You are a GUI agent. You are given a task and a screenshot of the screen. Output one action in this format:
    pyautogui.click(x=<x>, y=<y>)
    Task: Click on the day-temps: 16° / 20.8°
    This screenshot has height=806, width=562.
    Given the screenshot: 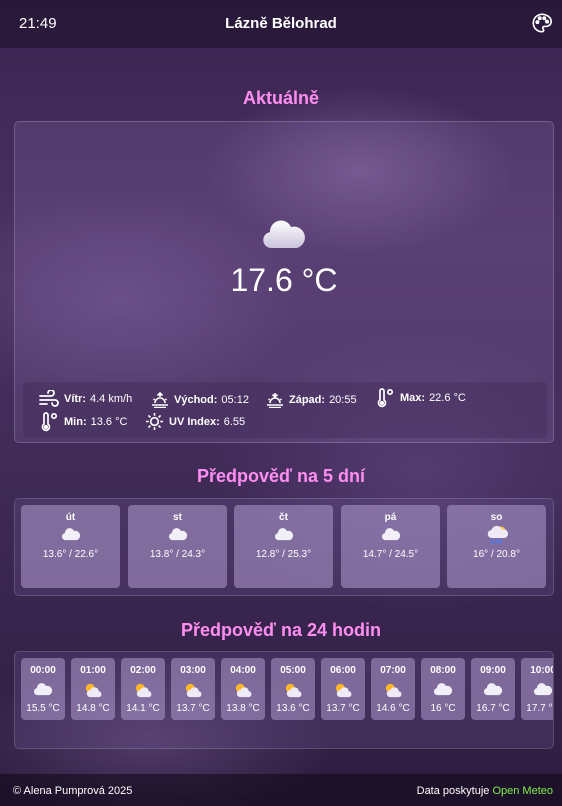 What is the action you would take?
    pyautogui.click(x=496, y=554)
    